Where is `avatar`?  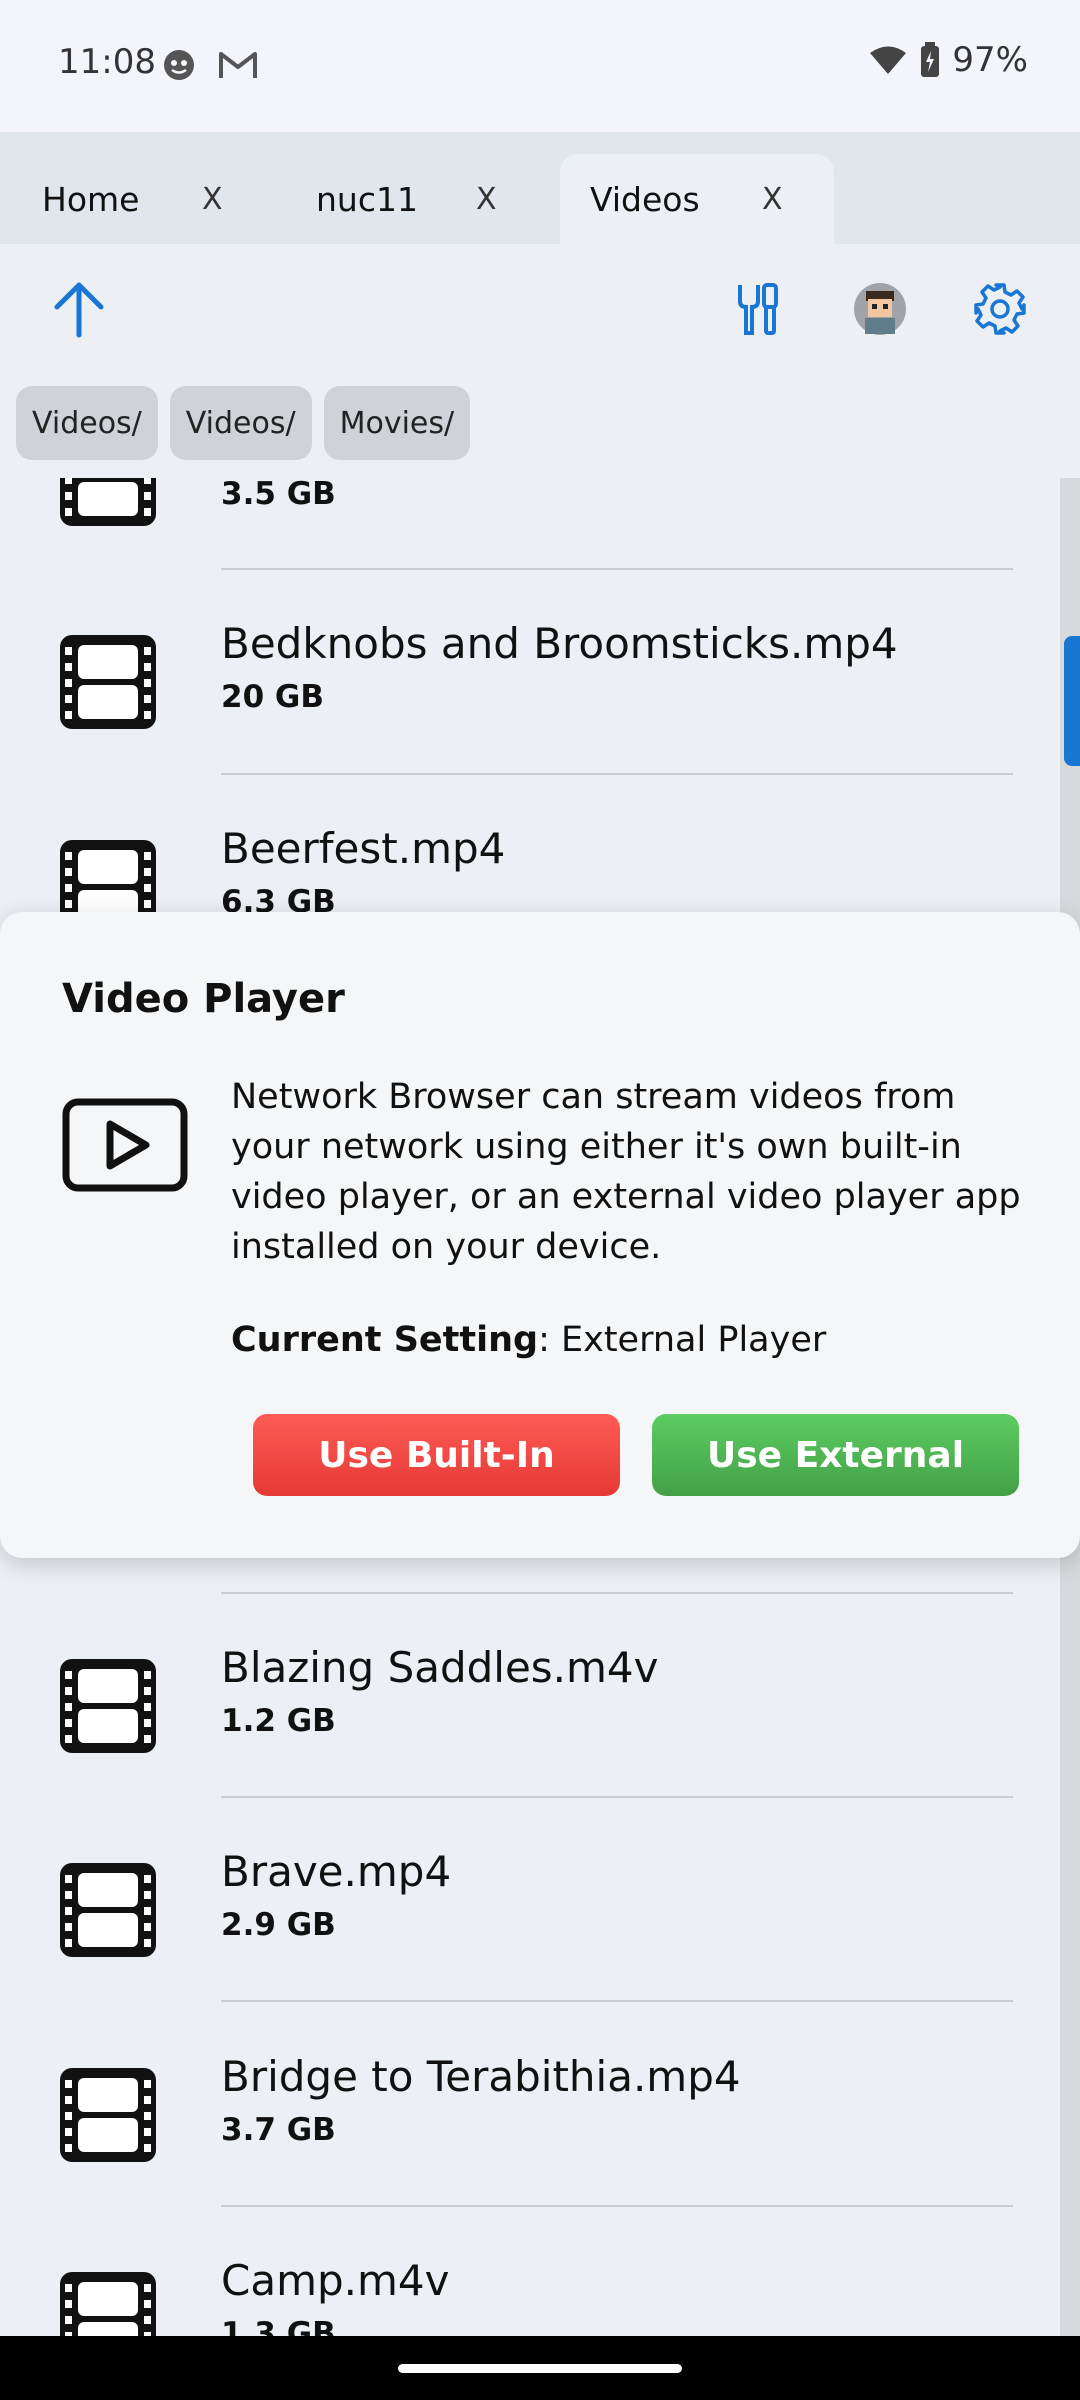
avatar is located at coordinates (880, 309).